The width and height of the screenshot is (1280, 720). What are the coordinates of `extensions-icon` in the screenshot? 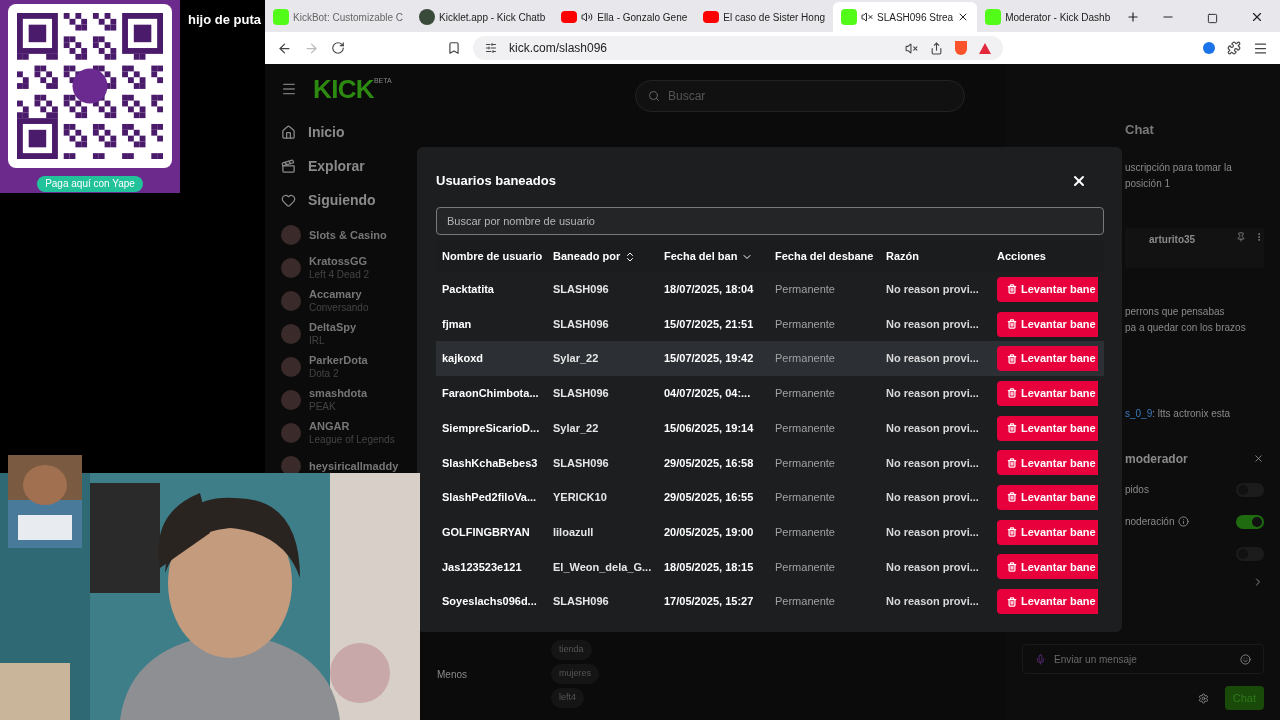 It's located at (1234, 48).